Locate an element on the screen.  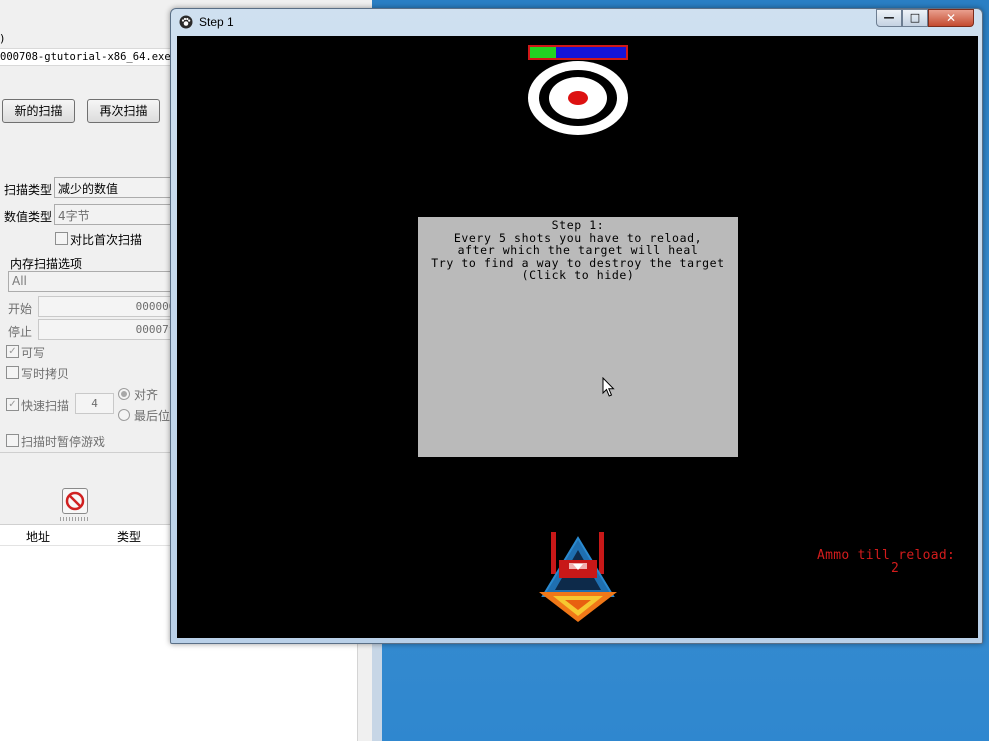
value-type-select: 4字节 is located at coordinates (119, 214).